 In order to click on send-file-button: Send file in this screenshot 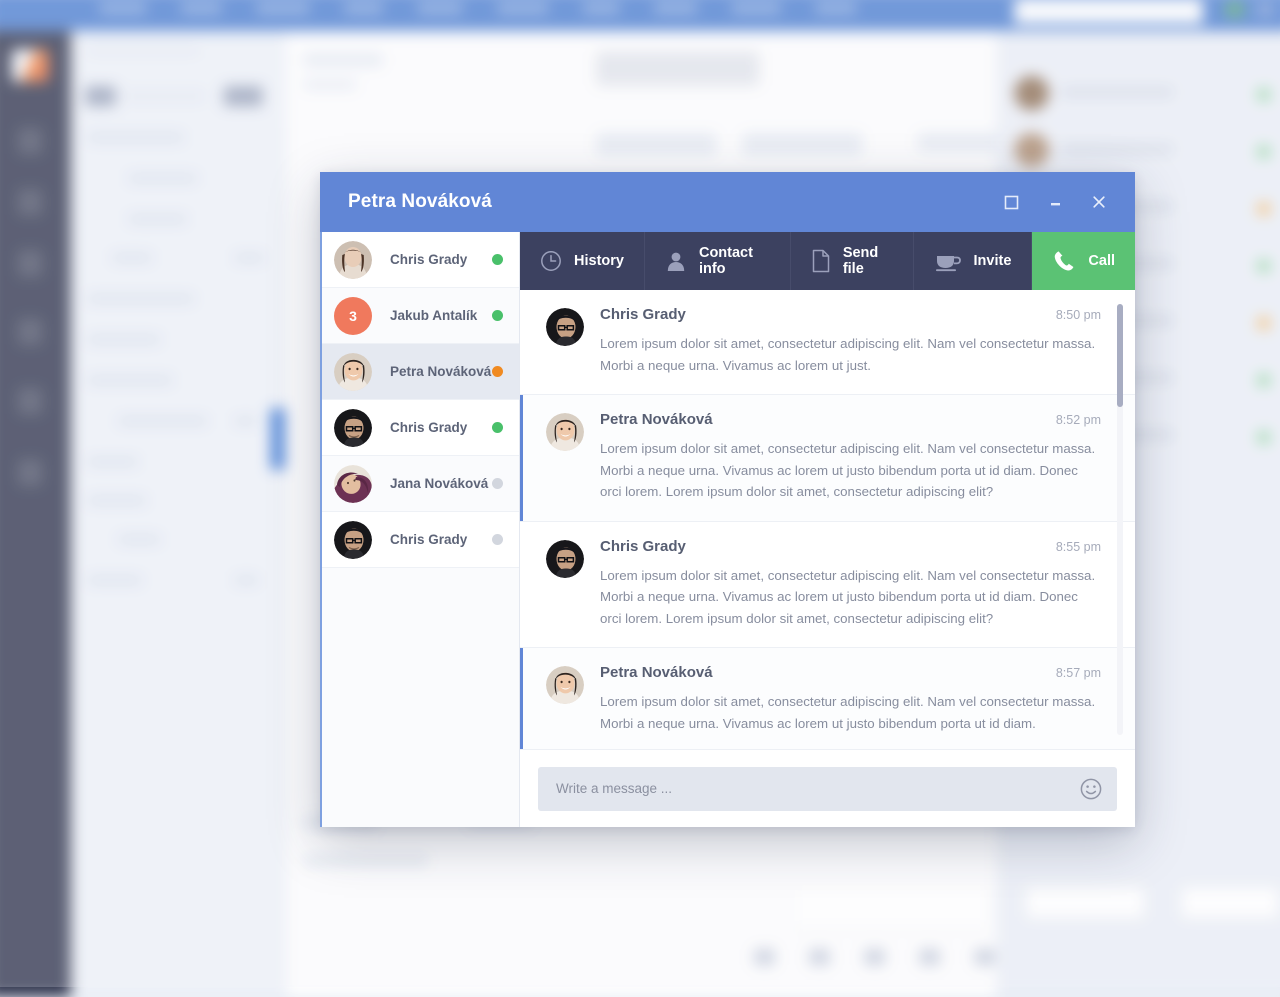, I will do `click(852, 261)`.